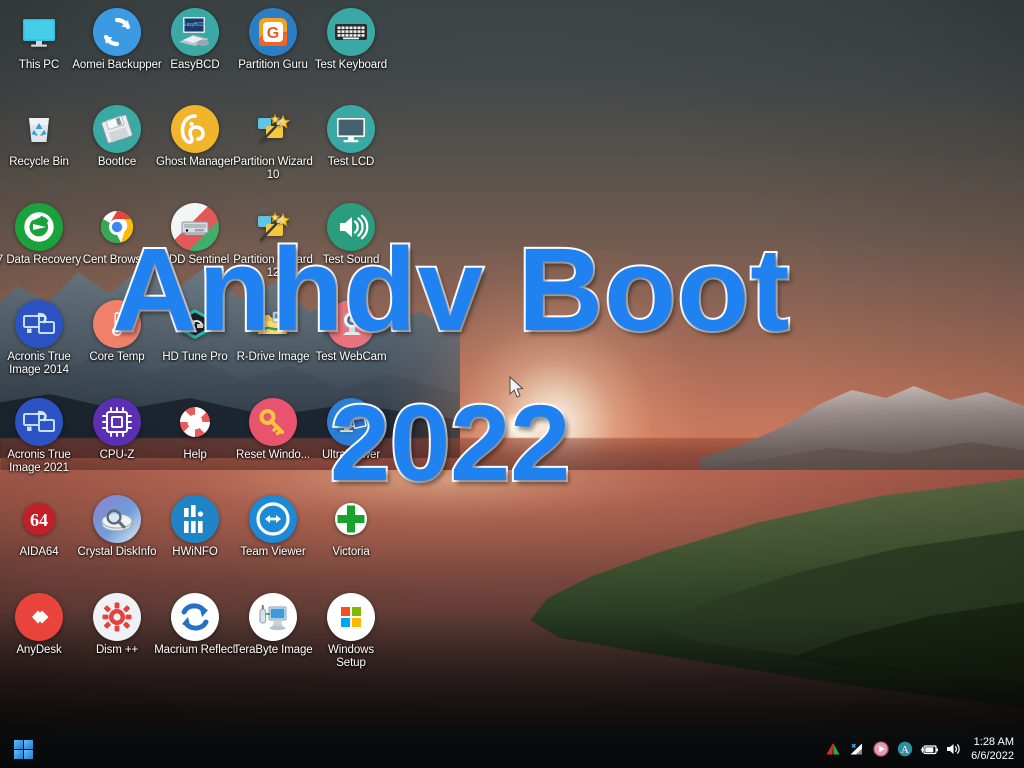 This screenshot has height=768, width=1024. I want to click on windows-logo-icon, so click(23, 749).